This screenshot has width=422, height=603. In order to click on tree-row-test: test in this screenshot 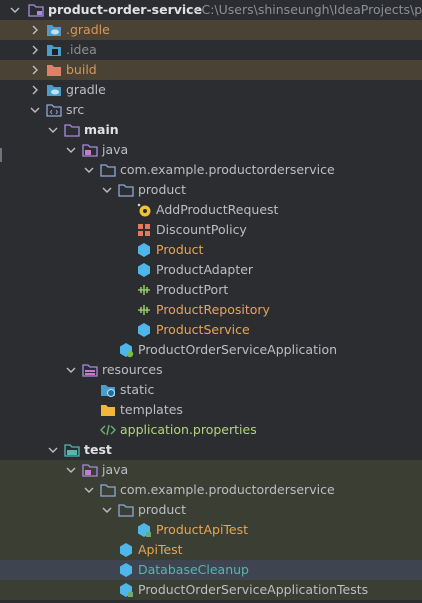, I will do `click(211, 450)`.